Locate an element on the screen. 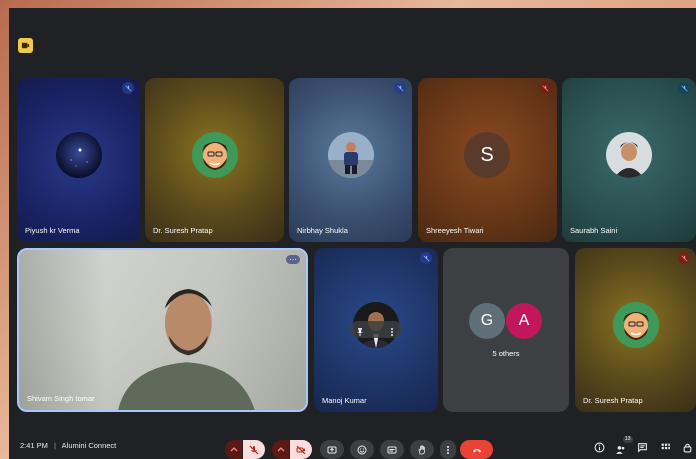 This screenshot has height=459, width=696. participant-name: Manoj Kumar is located at coordinates (344, 400).